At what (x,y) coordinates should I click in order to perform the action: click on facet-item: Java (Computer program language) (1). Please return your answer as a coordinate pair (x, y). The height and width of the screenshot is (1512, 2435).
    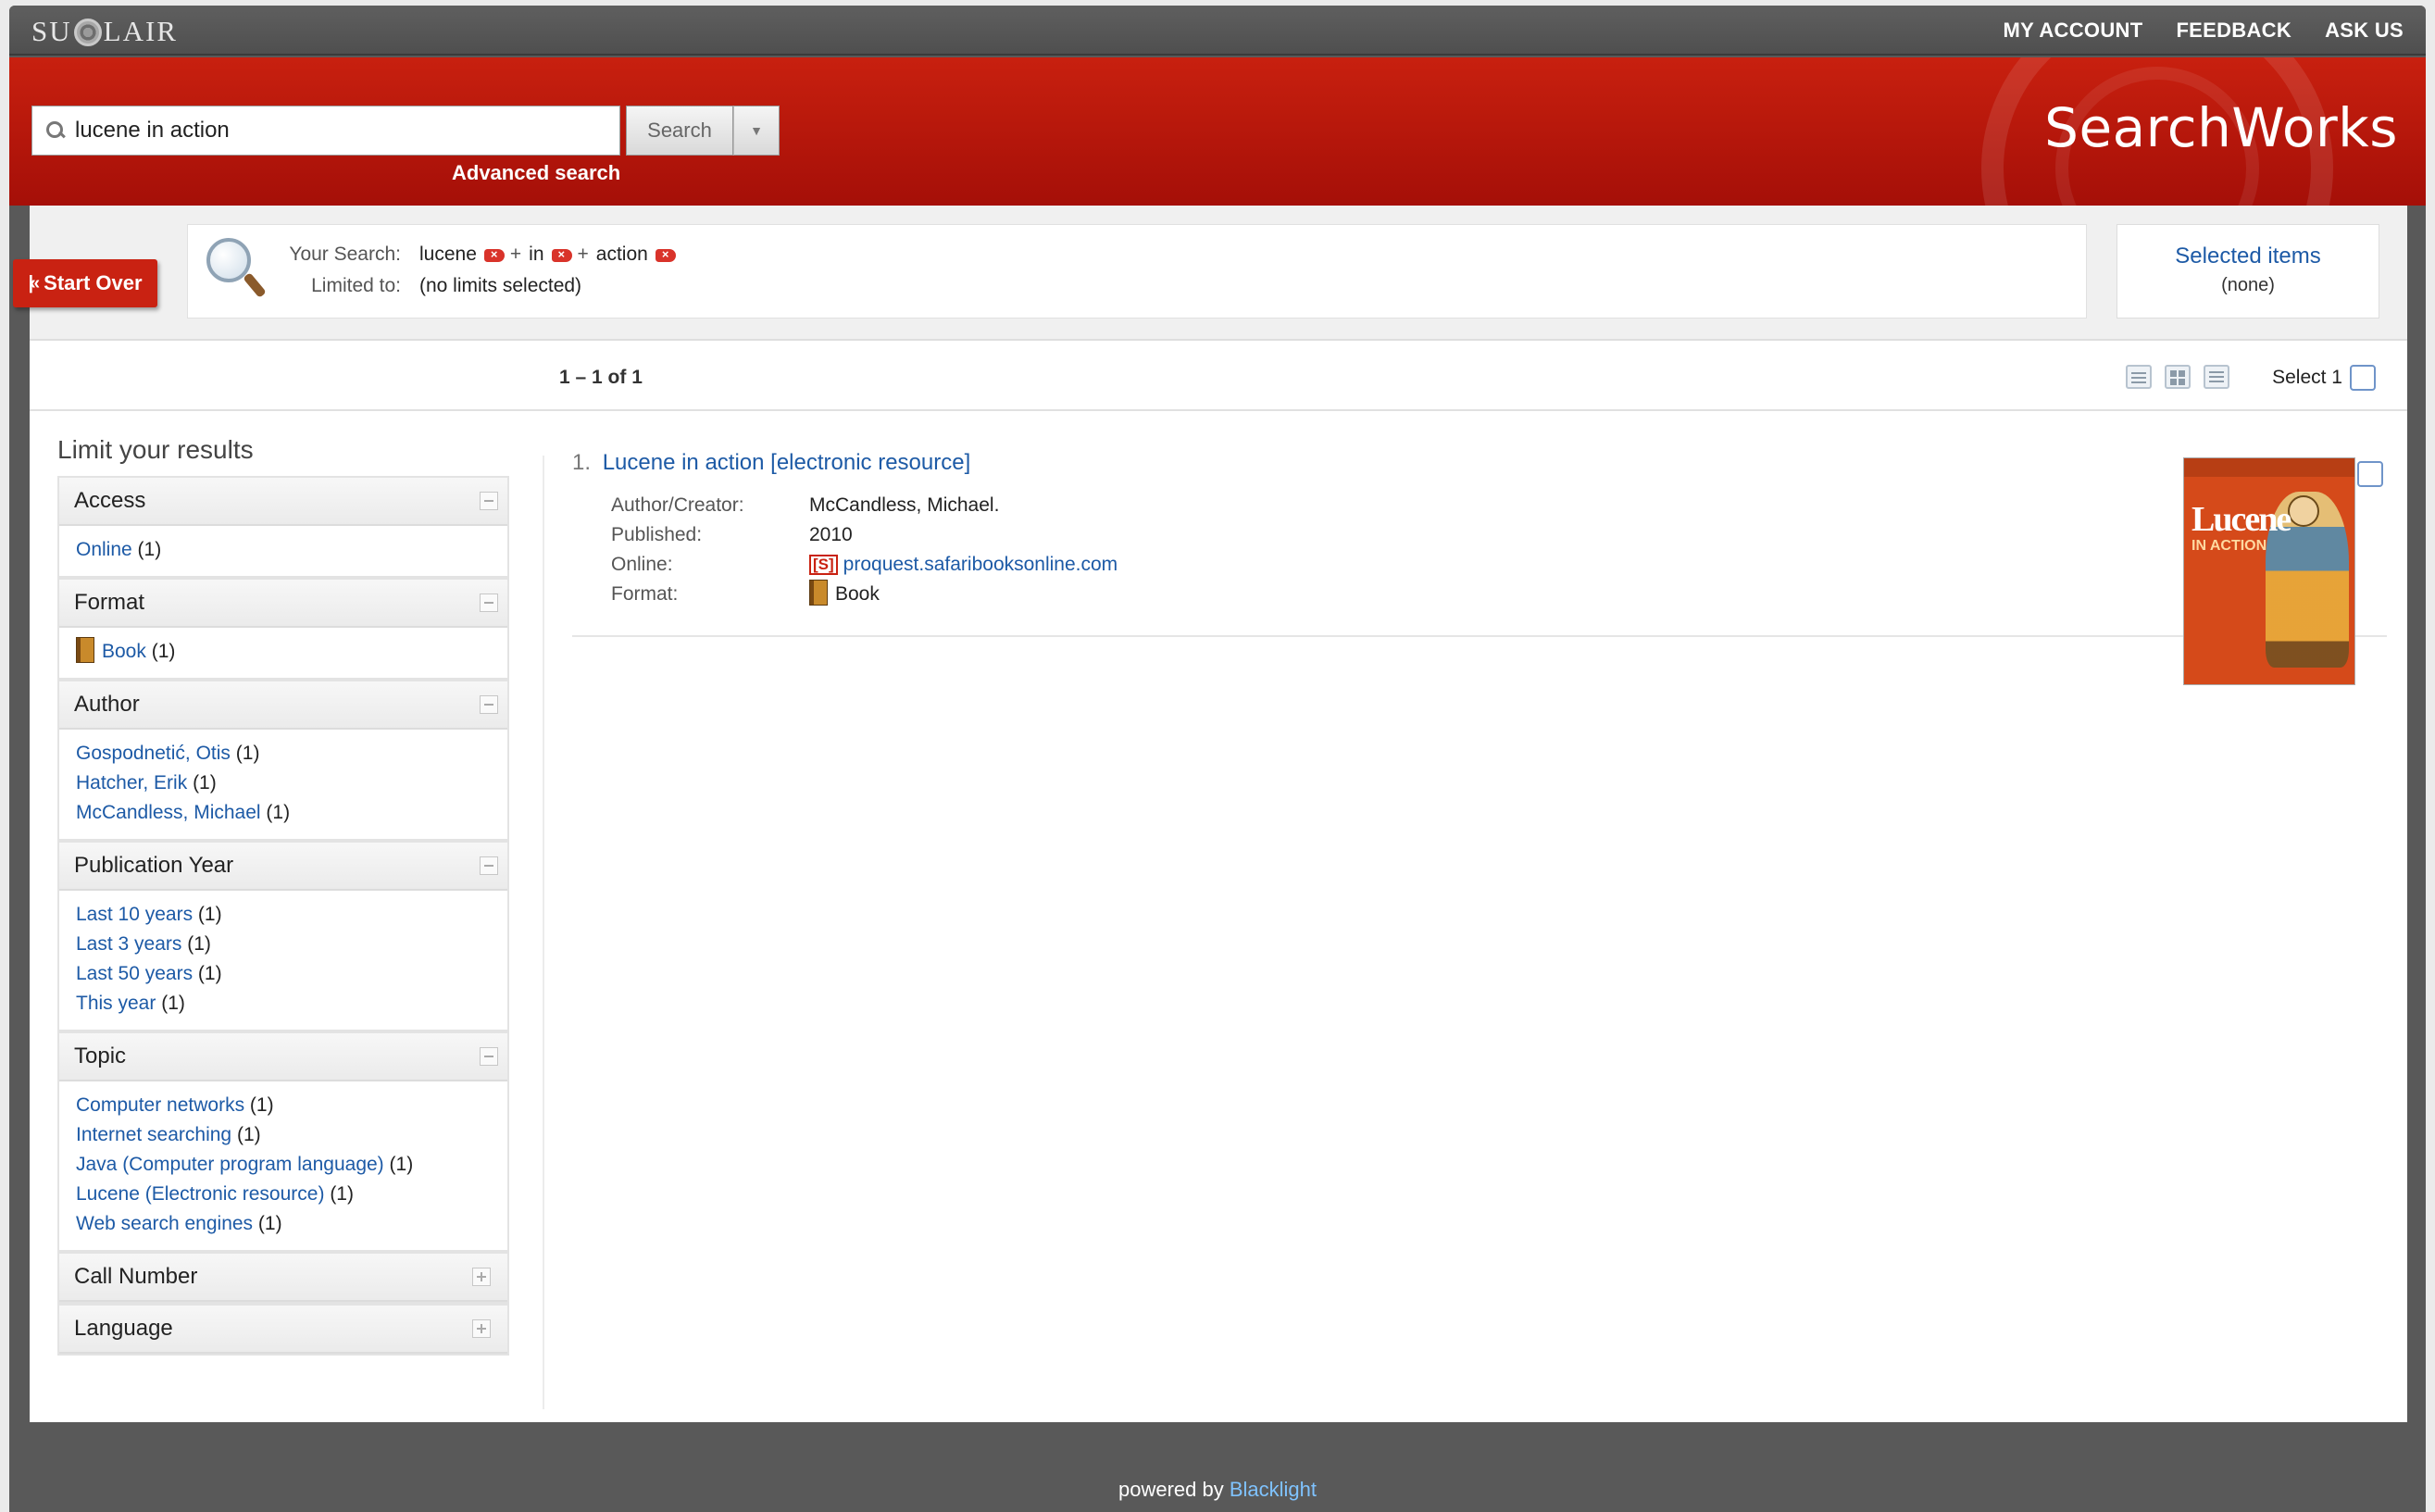
    Looking at the image, I should click on (283, 1165).